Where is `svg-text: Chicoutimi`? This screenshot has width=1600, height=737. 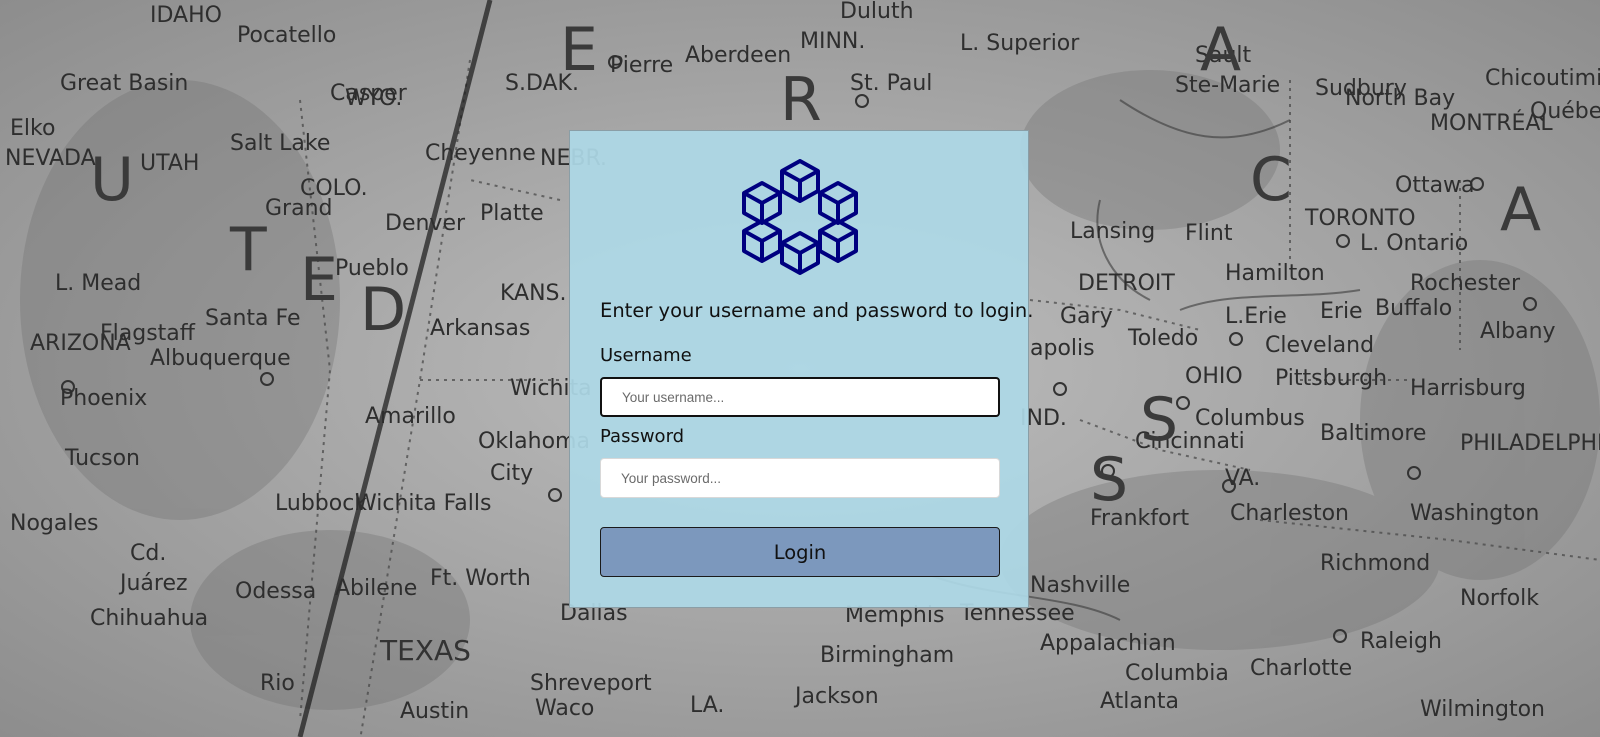 svg-text: Chicoutimi is located at coordinates (1542, 78).